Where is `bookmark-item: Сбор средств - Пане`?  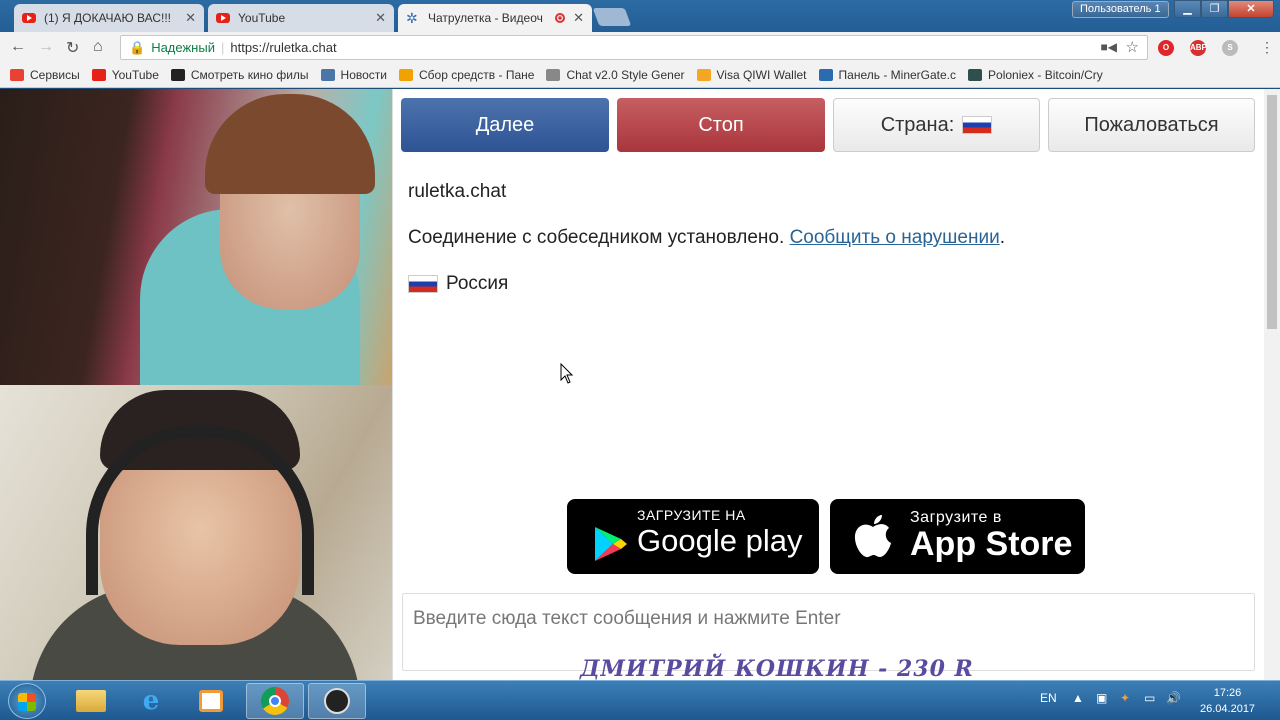
bookmark-item: Сбор средств - Пане is located at coordinates (466, 75).